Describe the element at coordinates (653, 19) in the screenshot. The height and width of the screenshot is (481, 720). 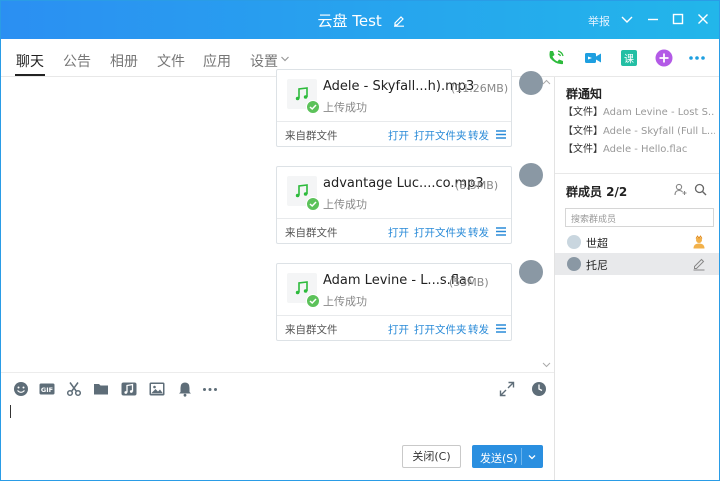
I see `minimize-icon` at that location.